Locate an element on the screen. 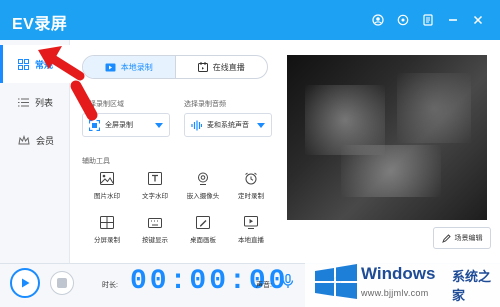 This screenshot has height=307, width=500. play-button is located at coordinates (25, 283).